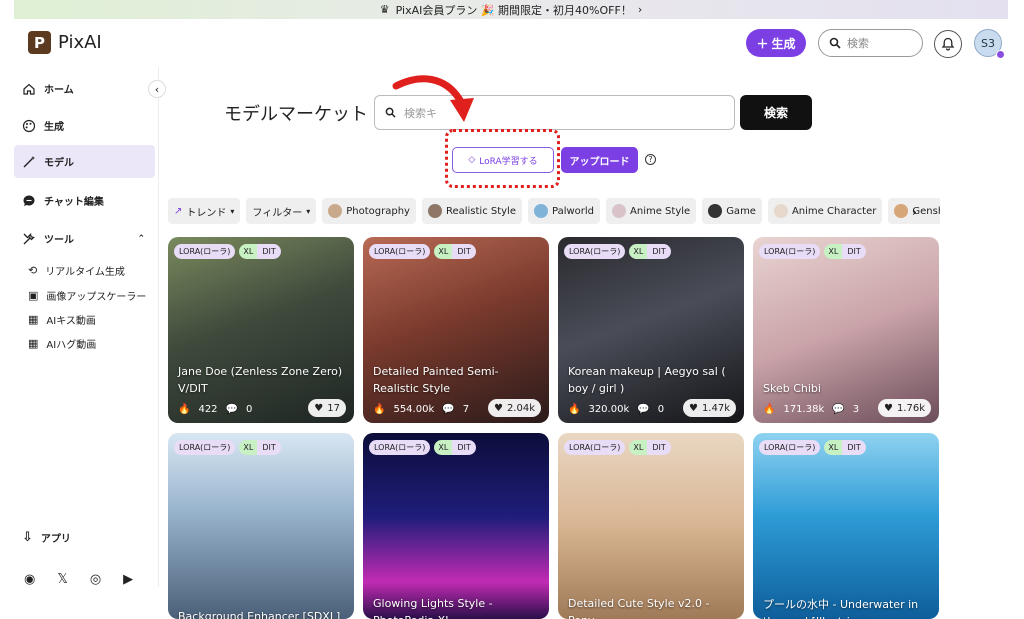 This screenshot has height=619, width=1024. What do you see at coordinates (651, 211) in the screenshot?
I see `category-chip-anime-style: Anime Style` at bounding box center [651, 211].